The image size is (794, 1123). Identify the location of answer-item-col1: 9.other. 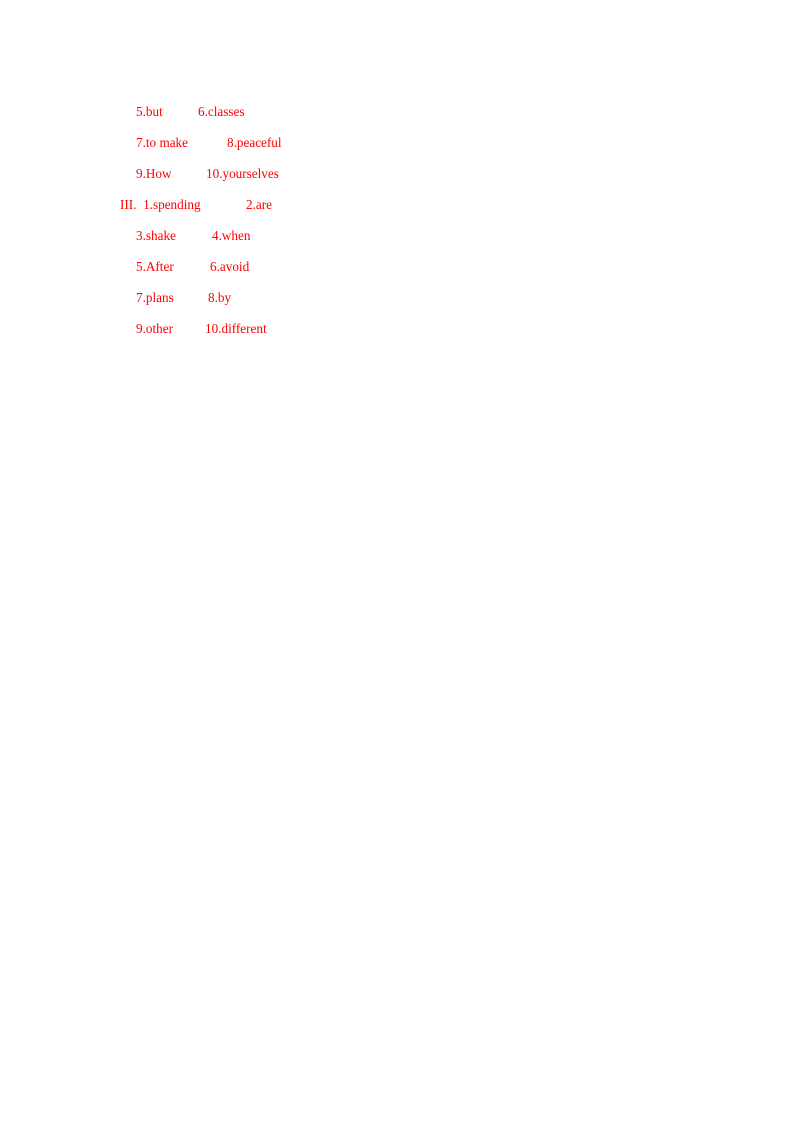
(154, 328).